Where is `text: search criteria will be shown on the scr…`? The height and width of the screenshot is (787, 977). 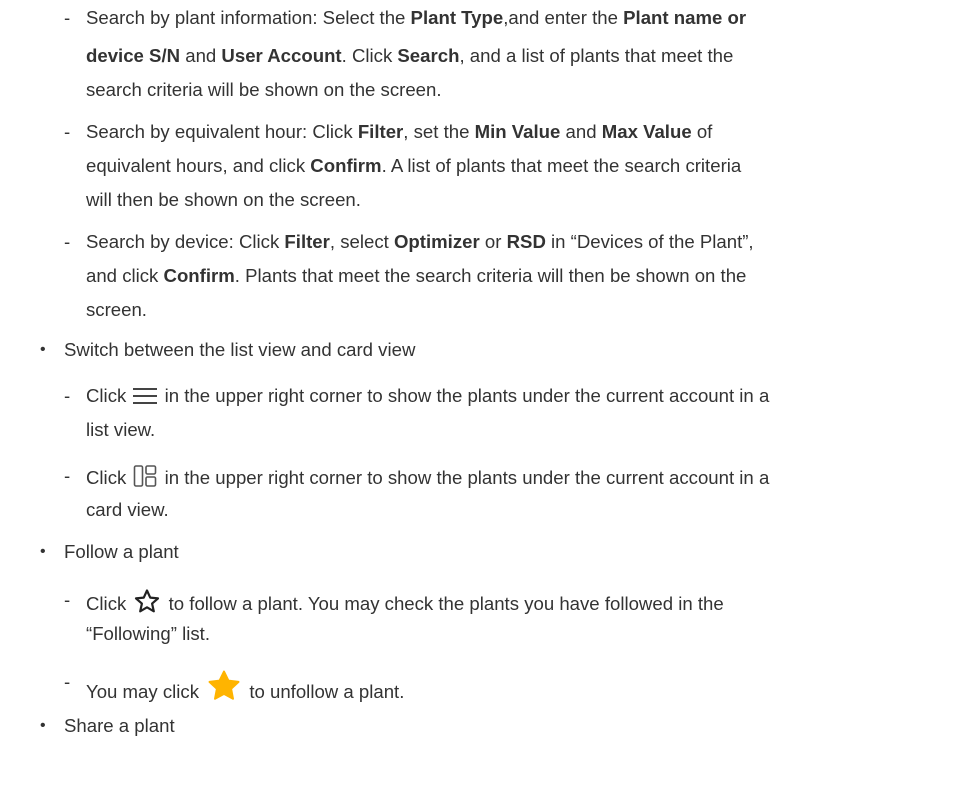 text: search criteria will be shown on the scr… is located at coordinates (264, 89).